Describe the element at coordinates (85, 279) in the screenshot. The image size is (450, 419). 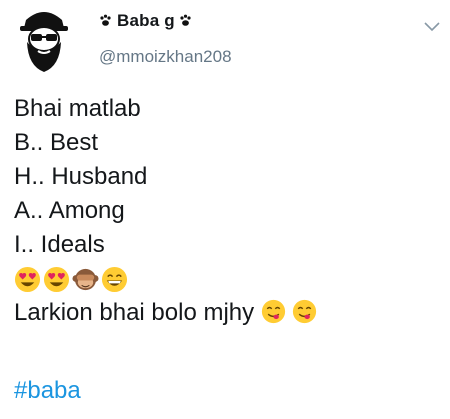
I see `see-no-evil-monkey-emoji` at that location.